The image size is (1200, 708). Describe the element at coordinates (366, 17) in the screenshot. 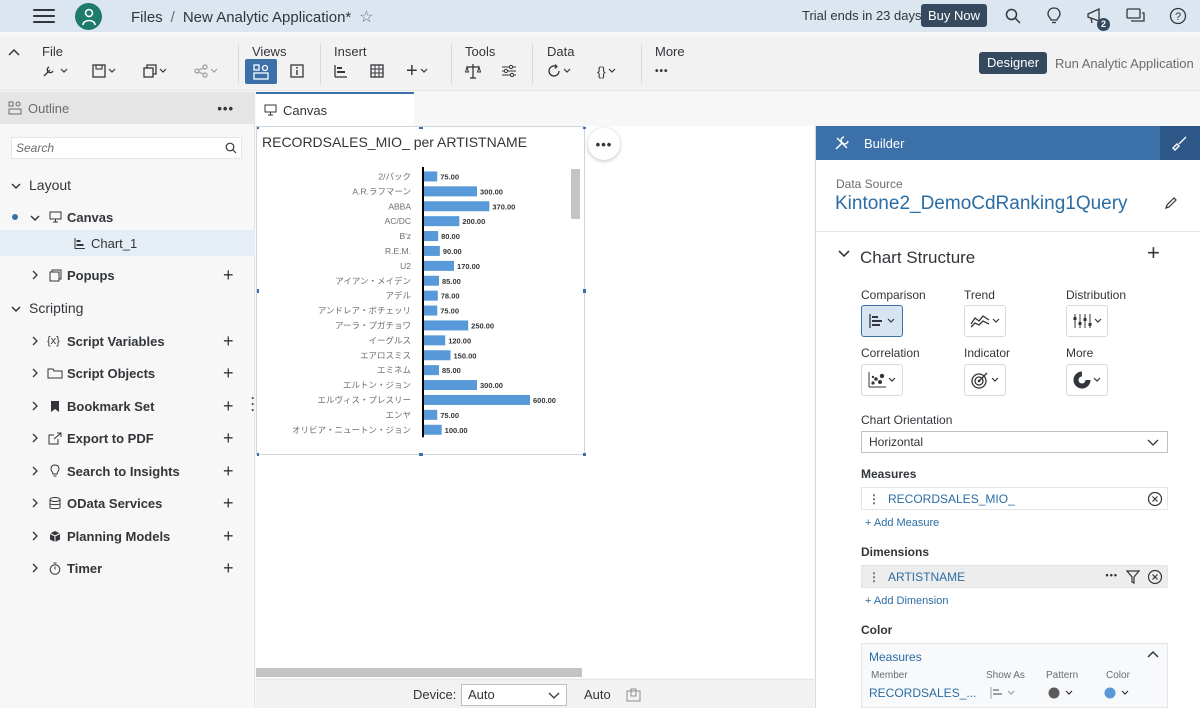

I see `favorite-star-icon: ☆` at that location.